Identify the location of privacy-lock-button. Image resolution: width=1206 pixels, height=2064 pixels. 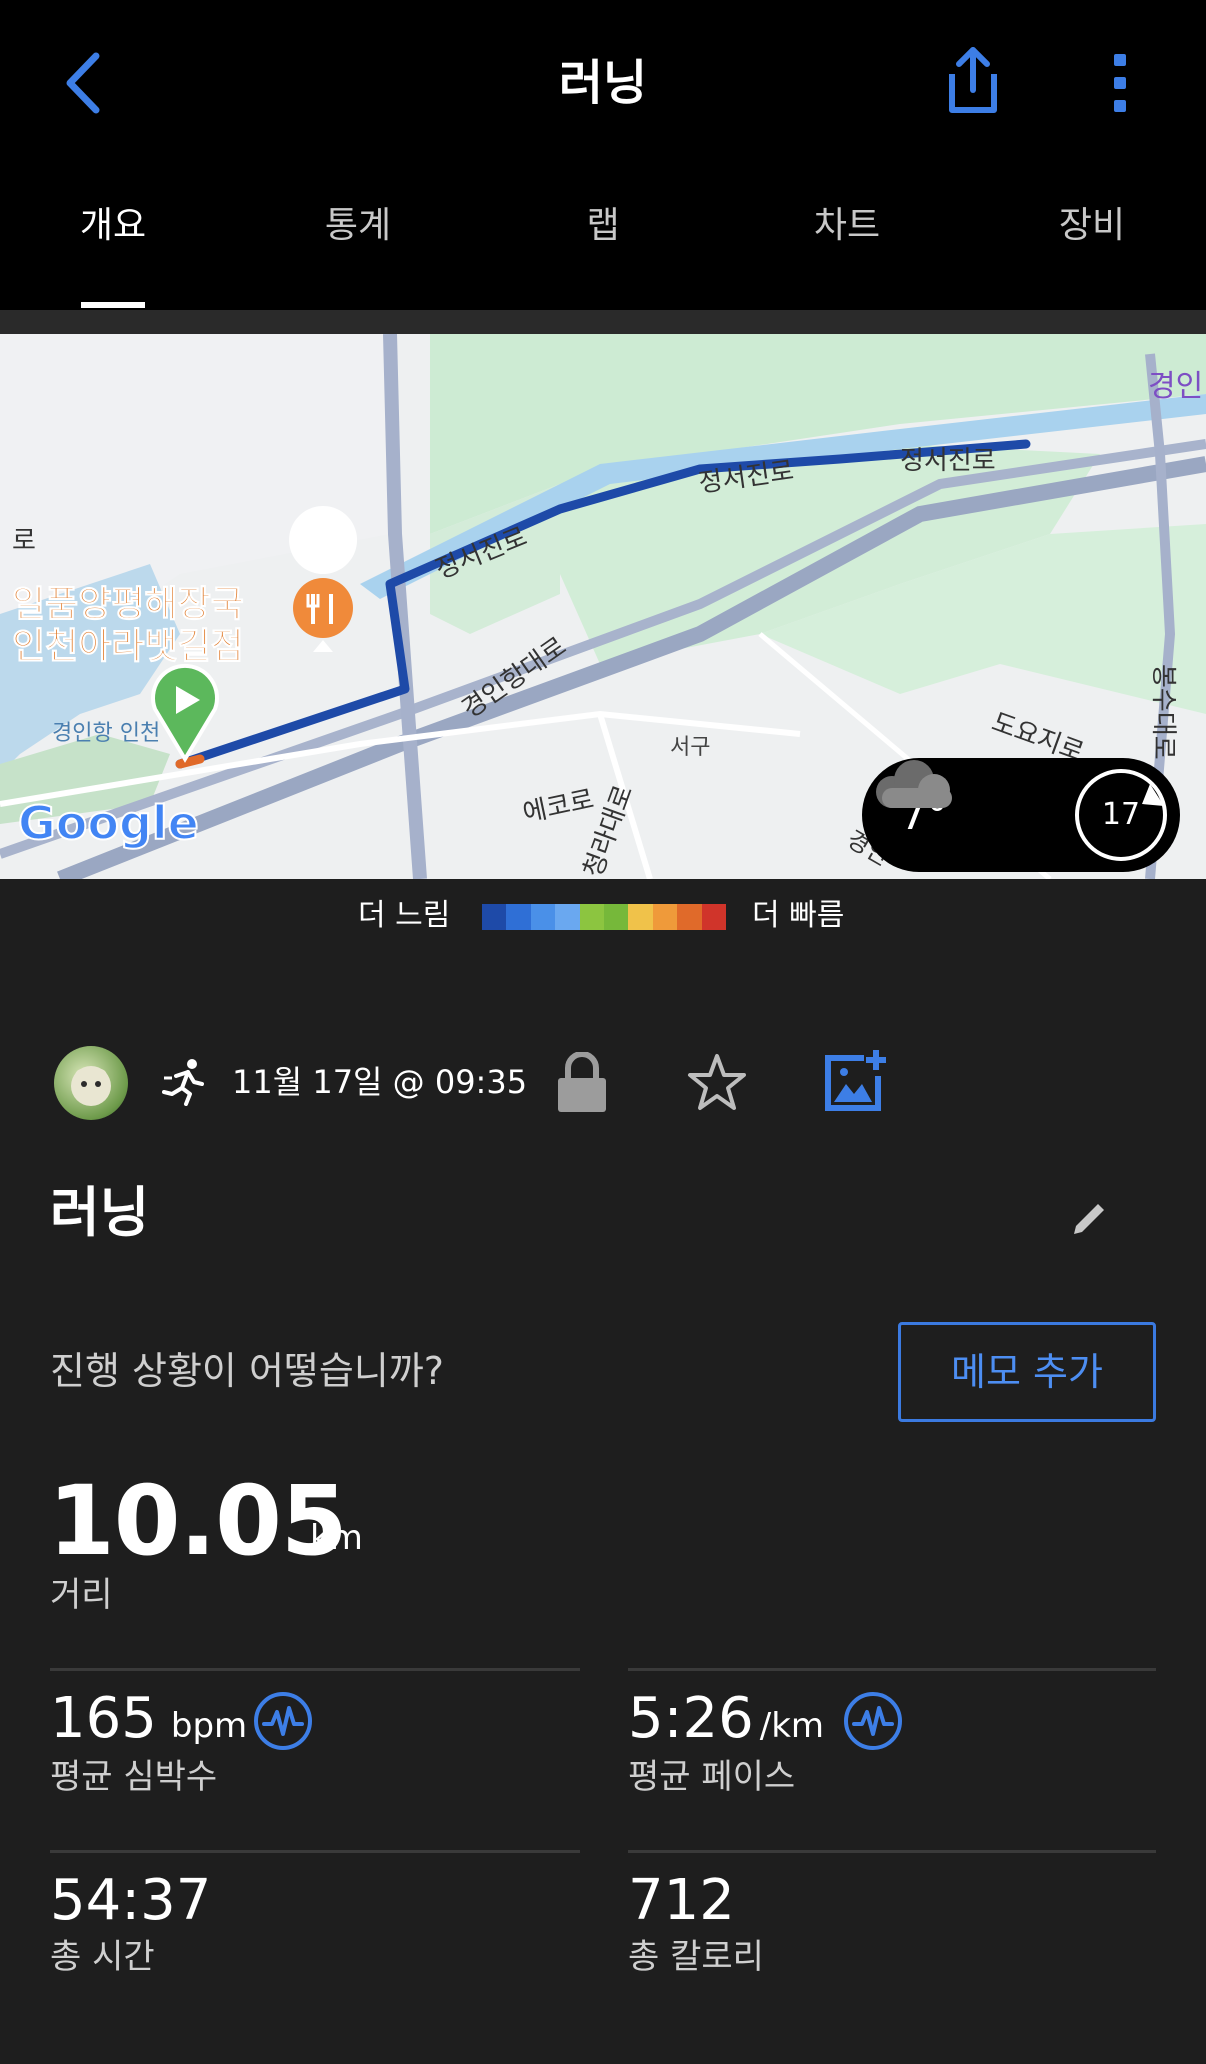
(582, 1082).